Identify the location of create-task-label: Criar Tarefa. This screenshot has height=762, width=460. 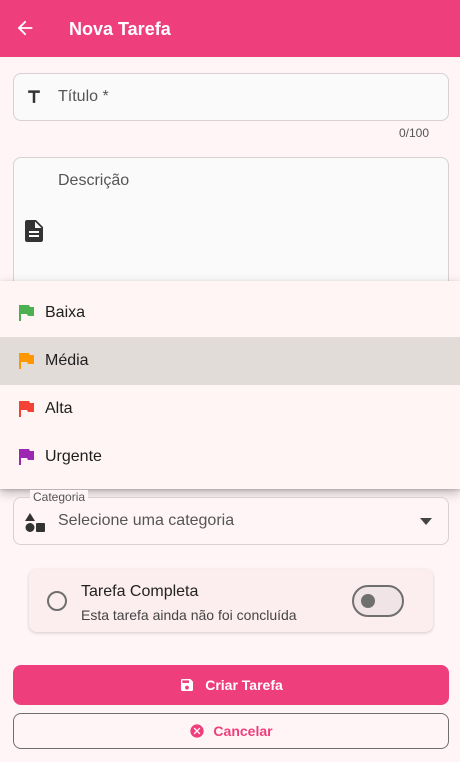
(244, 685).